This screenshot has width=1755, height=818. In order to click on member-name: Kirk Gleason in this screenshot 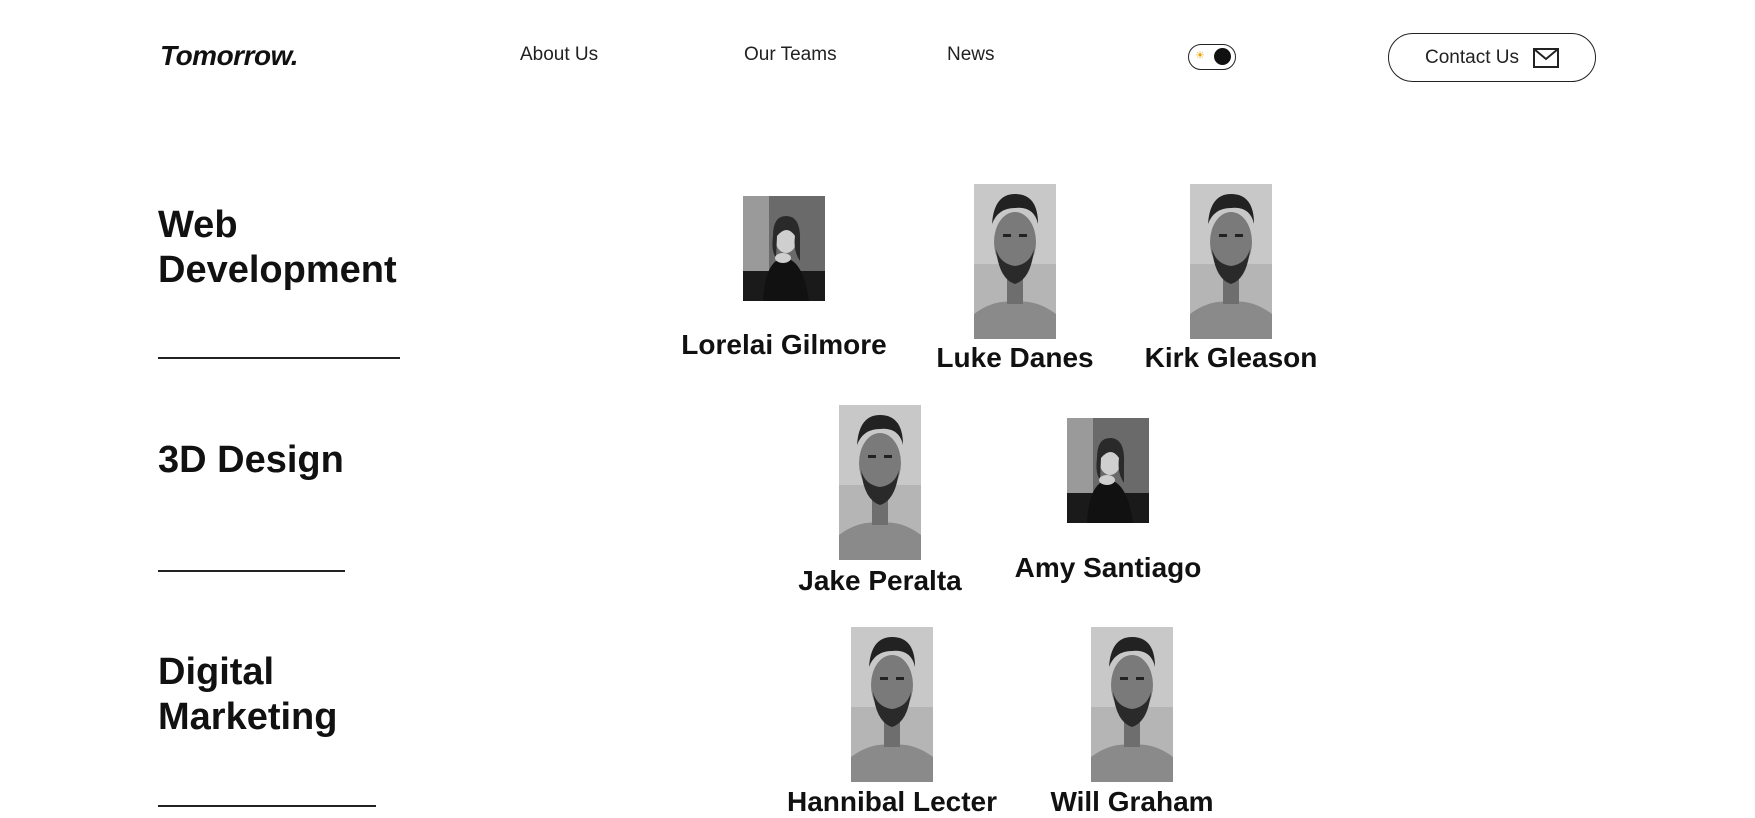, I will do `click(1231, 357)`.